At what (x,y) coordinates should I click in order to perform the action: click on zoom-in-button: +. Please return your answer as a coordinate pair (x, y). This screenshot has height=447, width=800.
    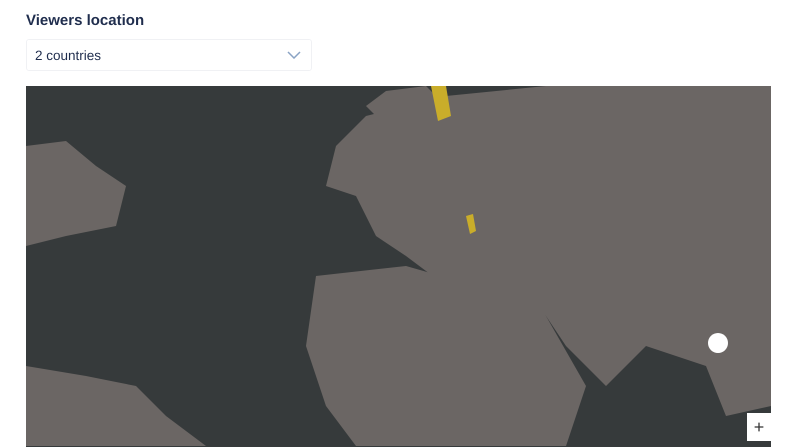
    Looking at the image, I should click on (759, 427).